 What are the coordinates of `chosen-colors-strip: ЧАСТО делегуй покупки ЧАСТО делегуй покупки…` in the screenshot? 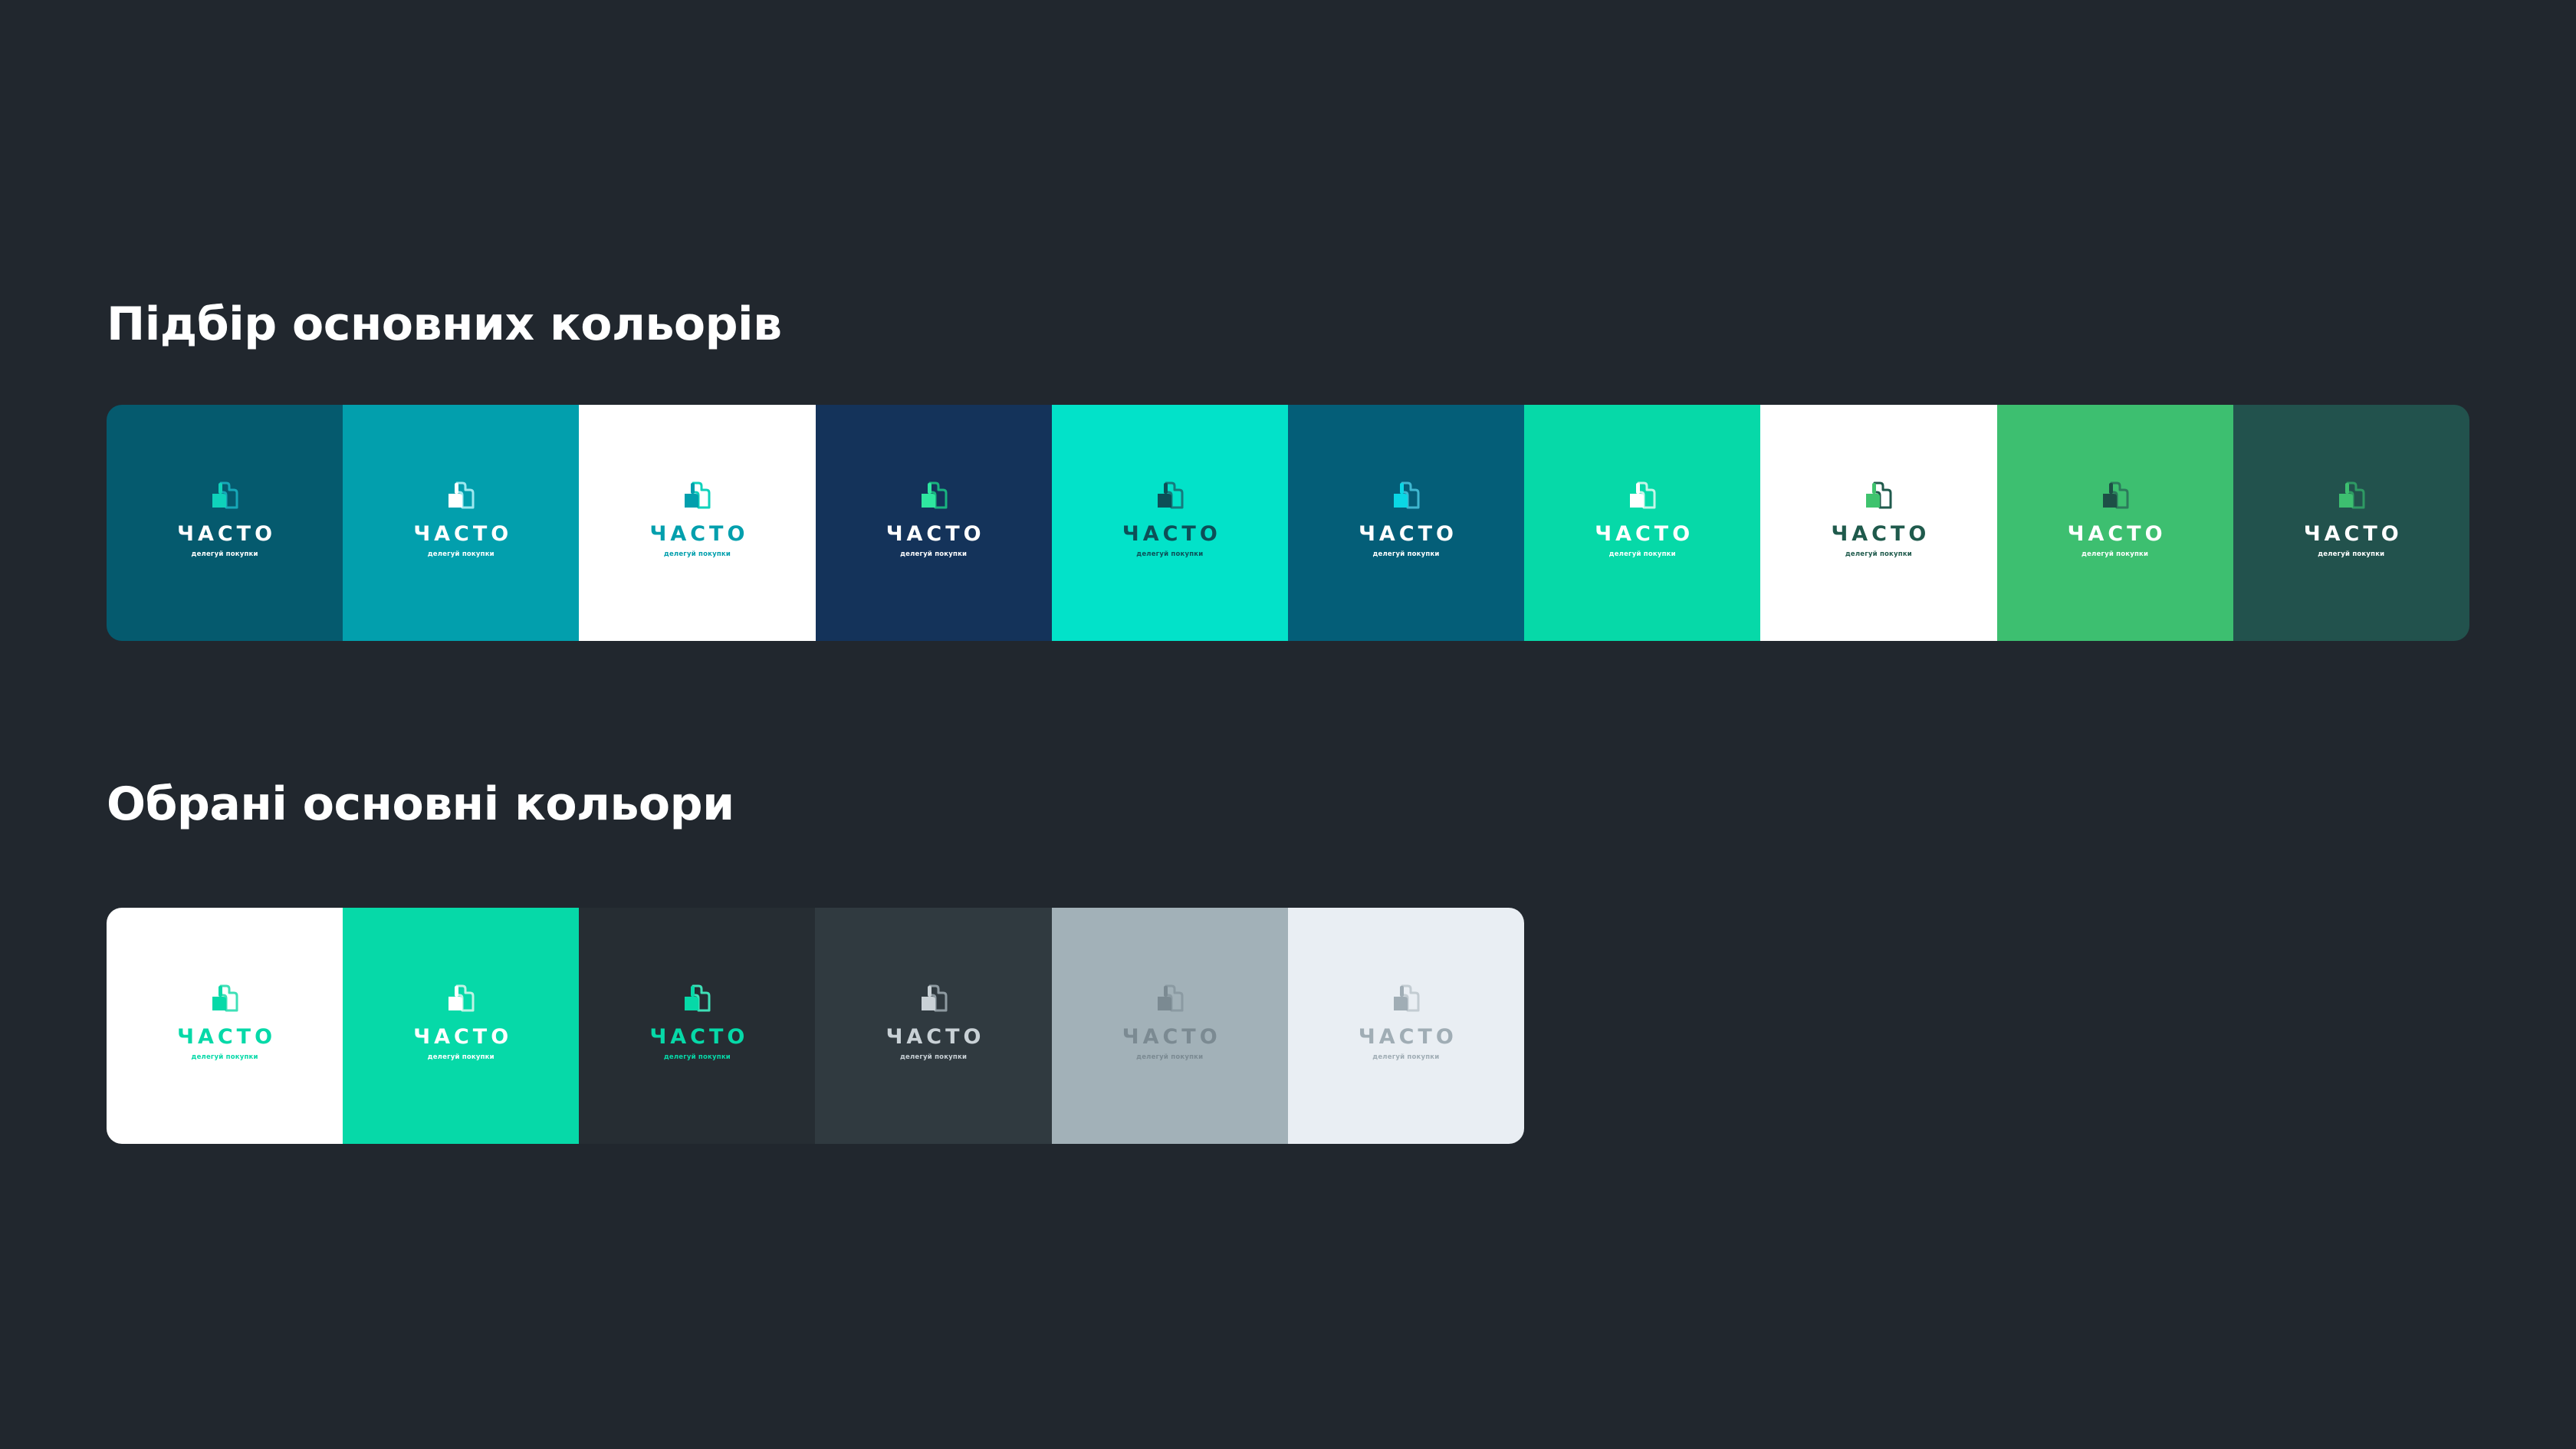 It's located at (815, 1026).